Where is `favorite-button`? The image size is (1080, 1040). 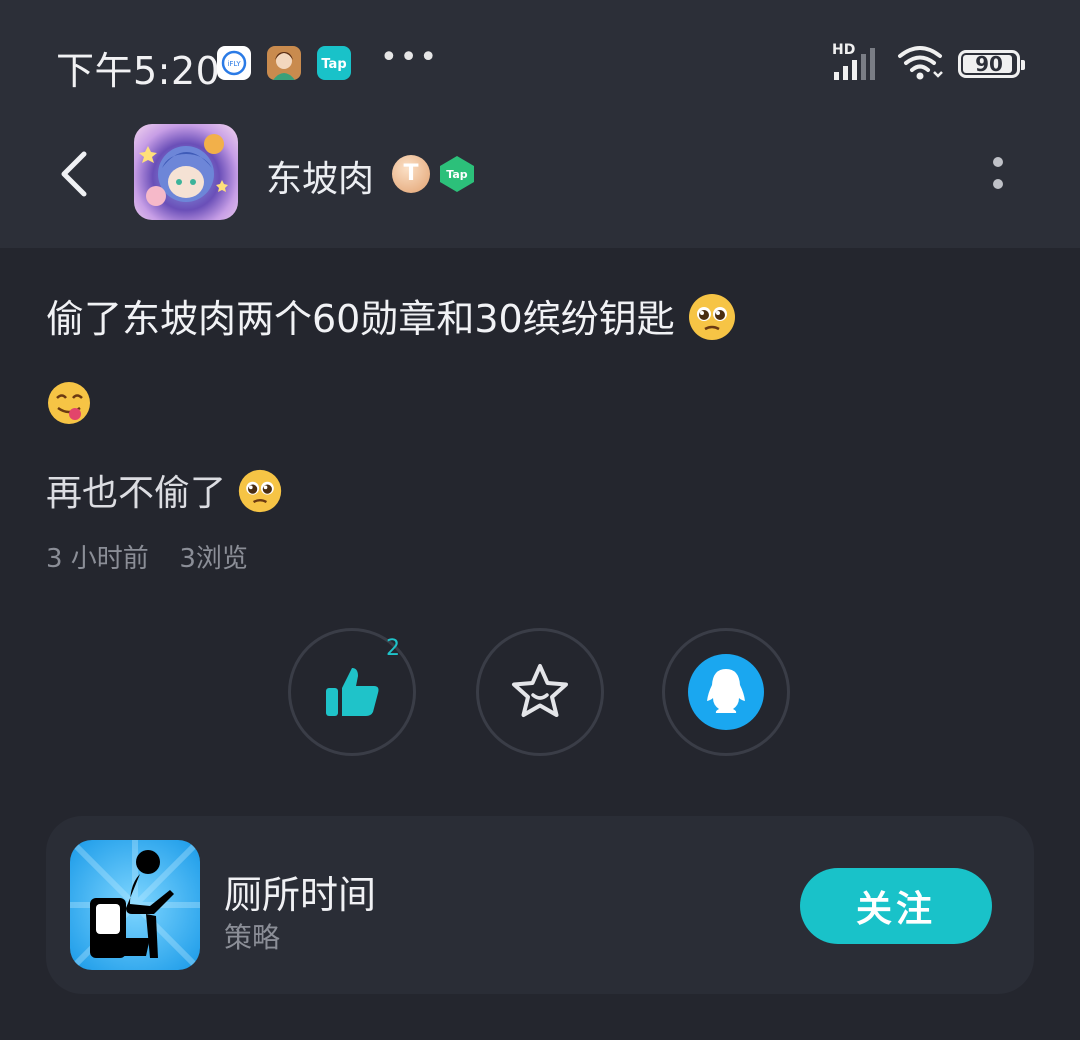
favorite-button is located at coordinates (540, 692).